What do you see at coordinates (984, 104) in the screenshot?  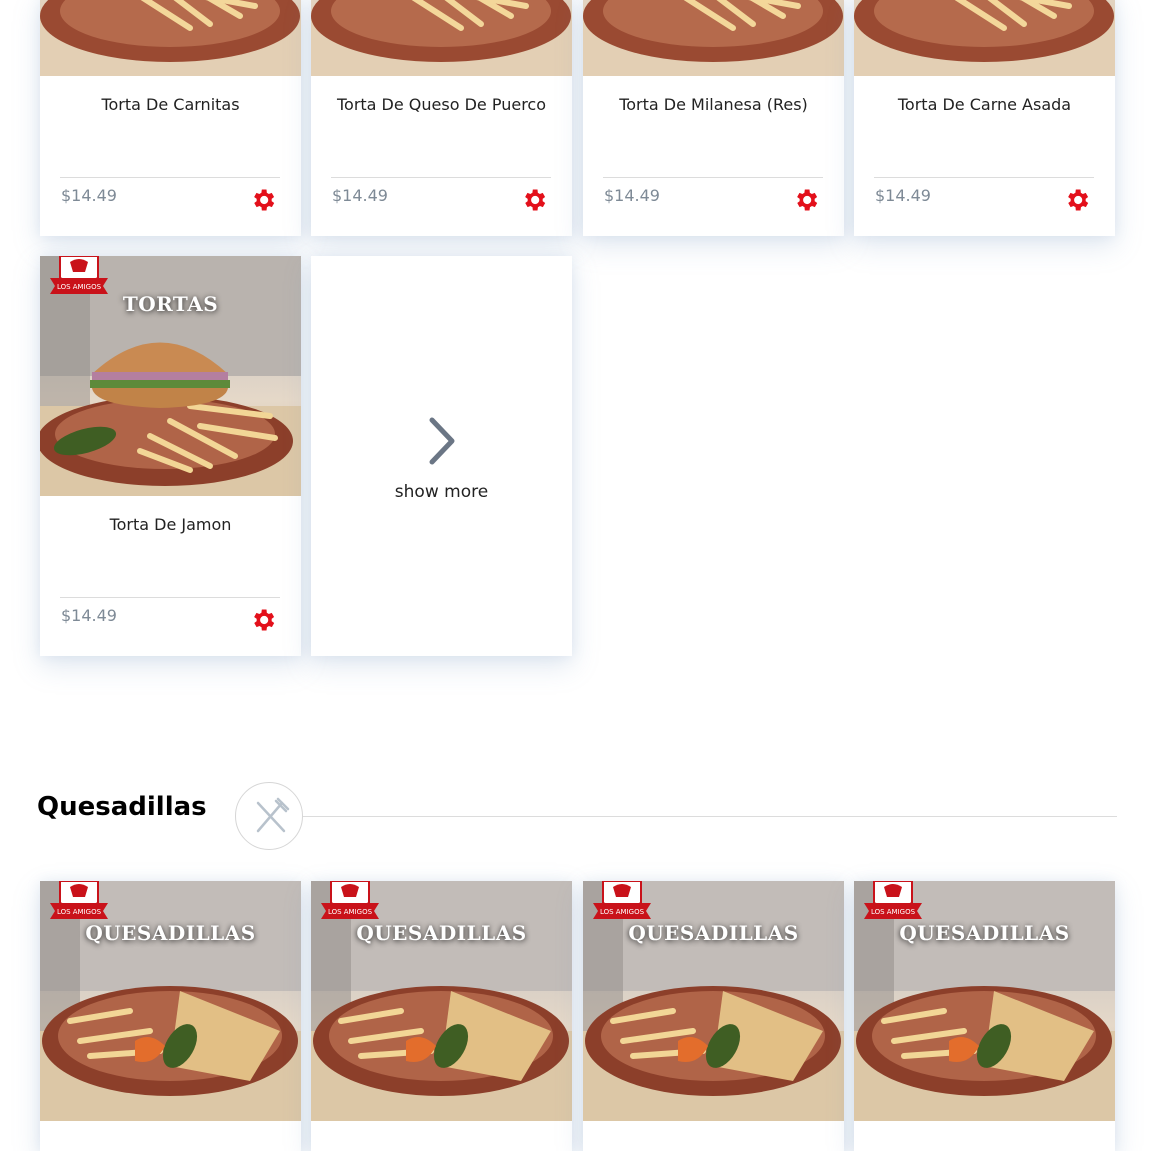 I see `menu-item-name: Torta De Carne Asada` at bounding box center [984, 104].